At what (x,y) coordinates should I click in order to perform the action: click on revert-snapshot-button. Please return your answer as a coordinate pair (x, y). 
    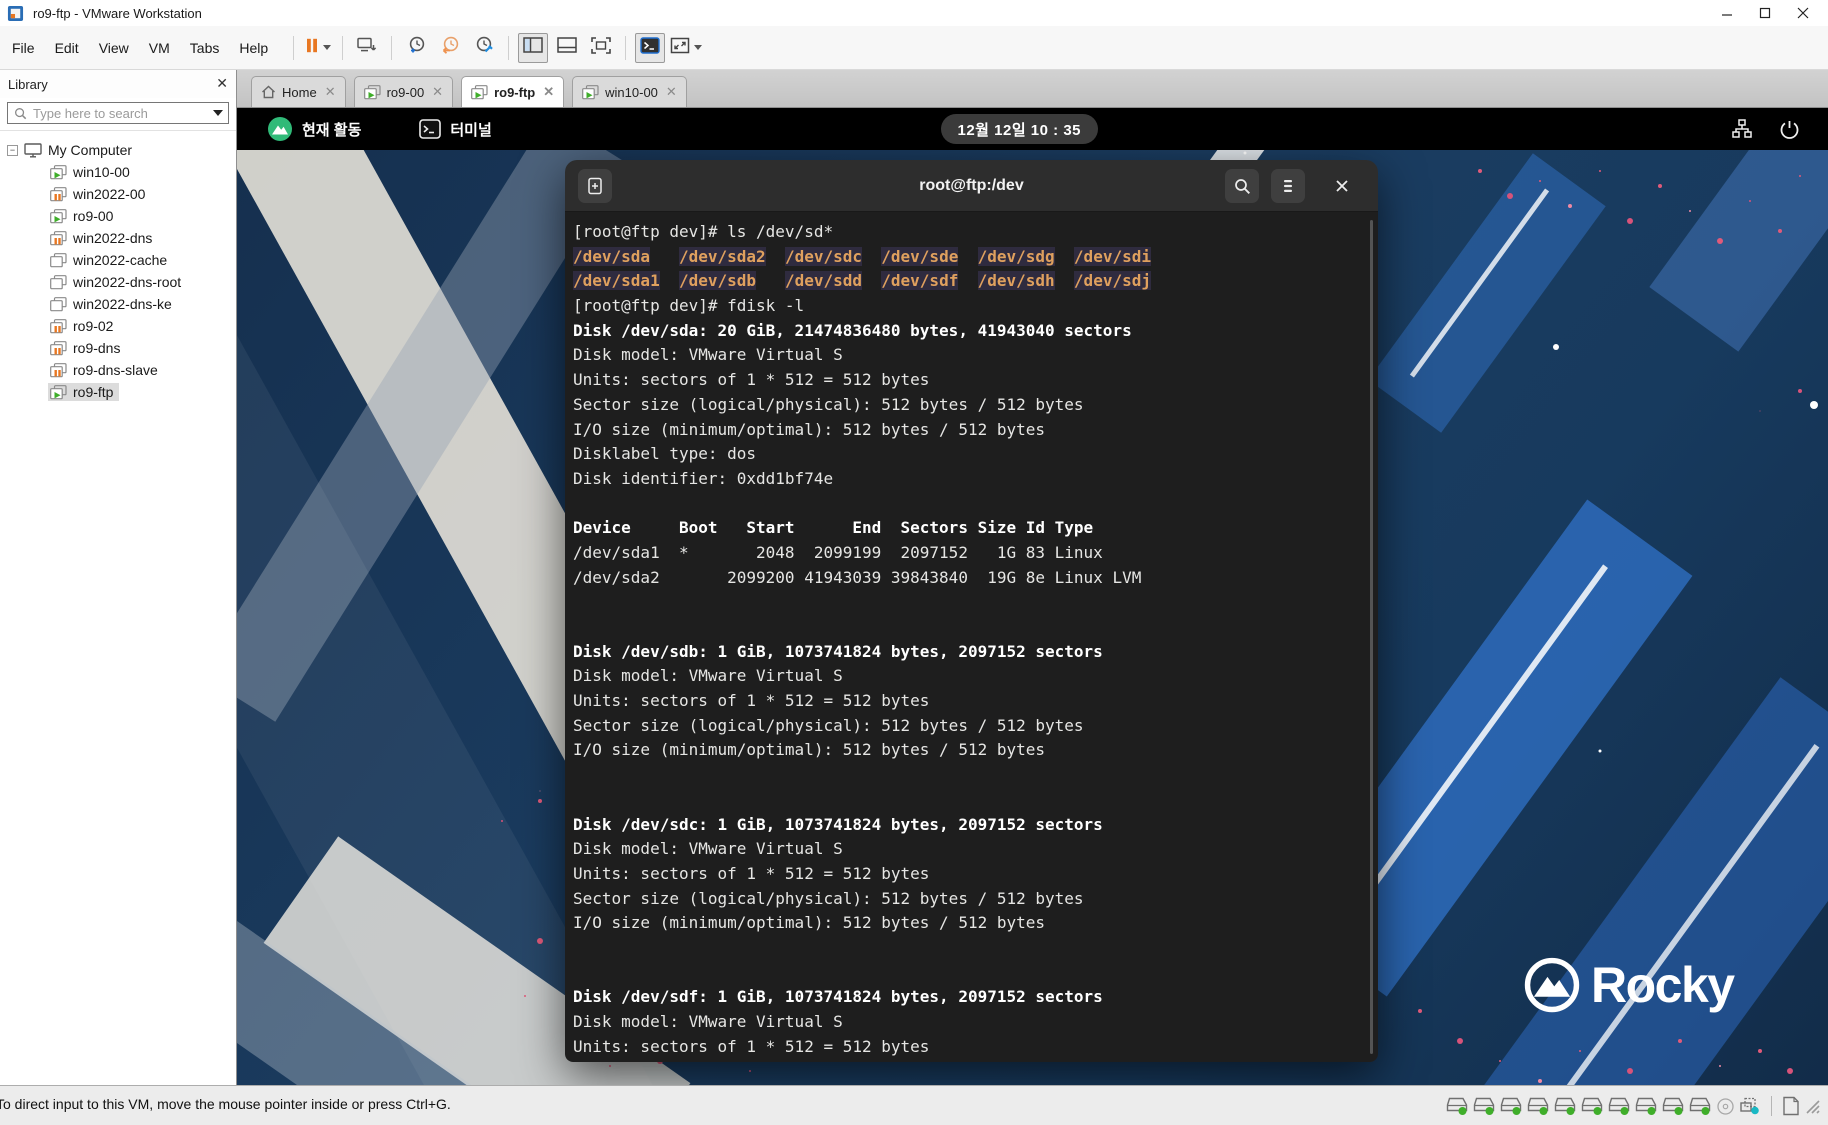
    Looking at the image, I should click on (450, 48).